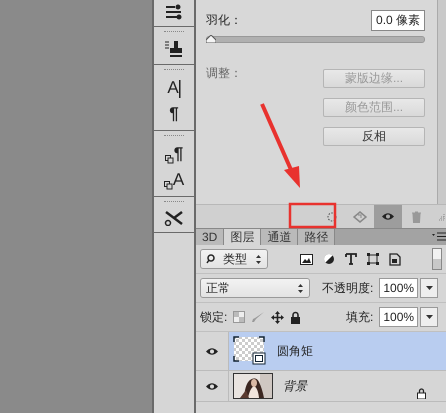 This screenshot has width=446, height=413. Describe the element at coordinates (210, 259) in the screenshot. I see `search-icon` at that location.